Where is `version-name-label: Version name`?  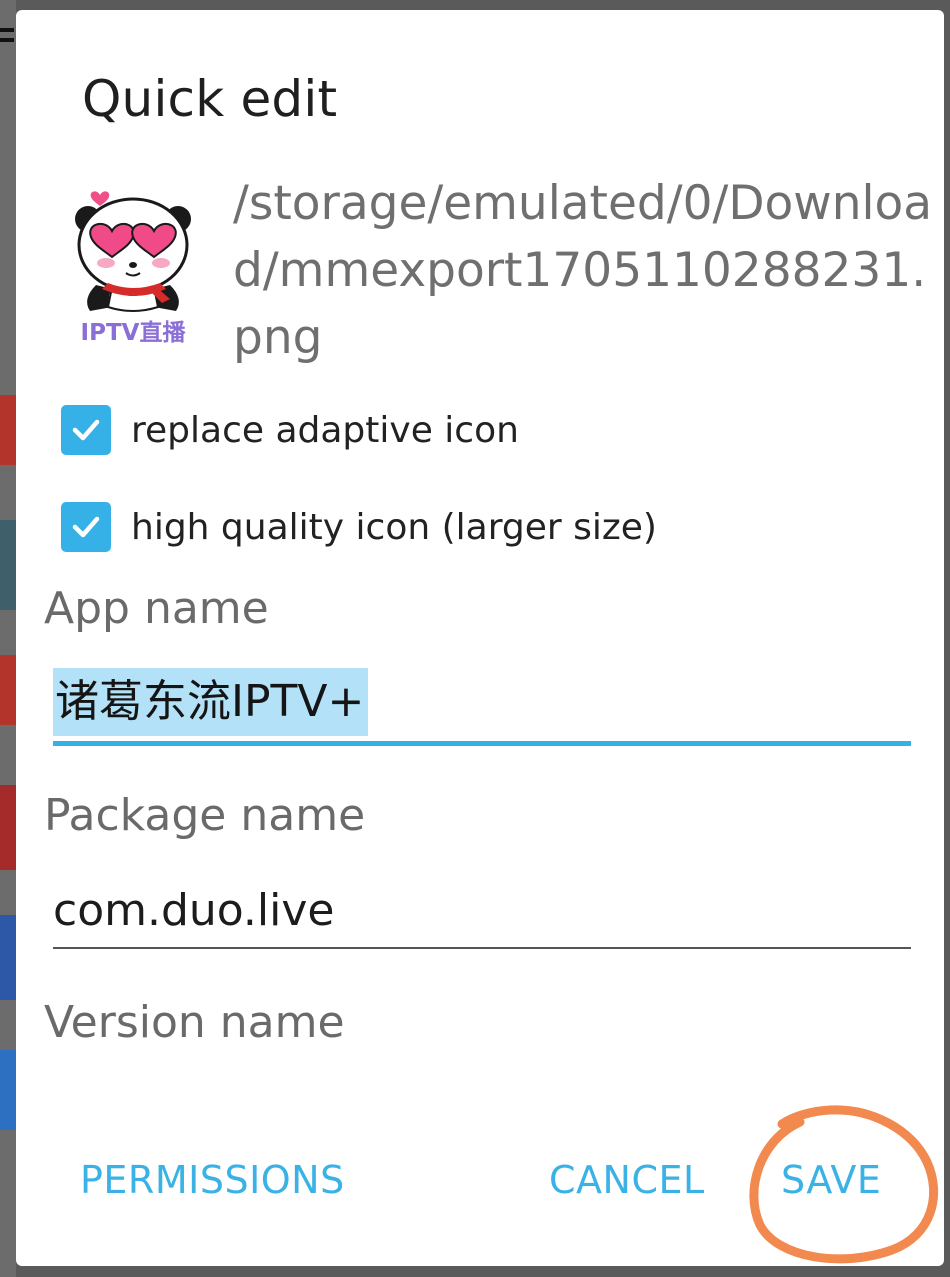
version-name-label: Version name is located at coordinates (194, 1022).